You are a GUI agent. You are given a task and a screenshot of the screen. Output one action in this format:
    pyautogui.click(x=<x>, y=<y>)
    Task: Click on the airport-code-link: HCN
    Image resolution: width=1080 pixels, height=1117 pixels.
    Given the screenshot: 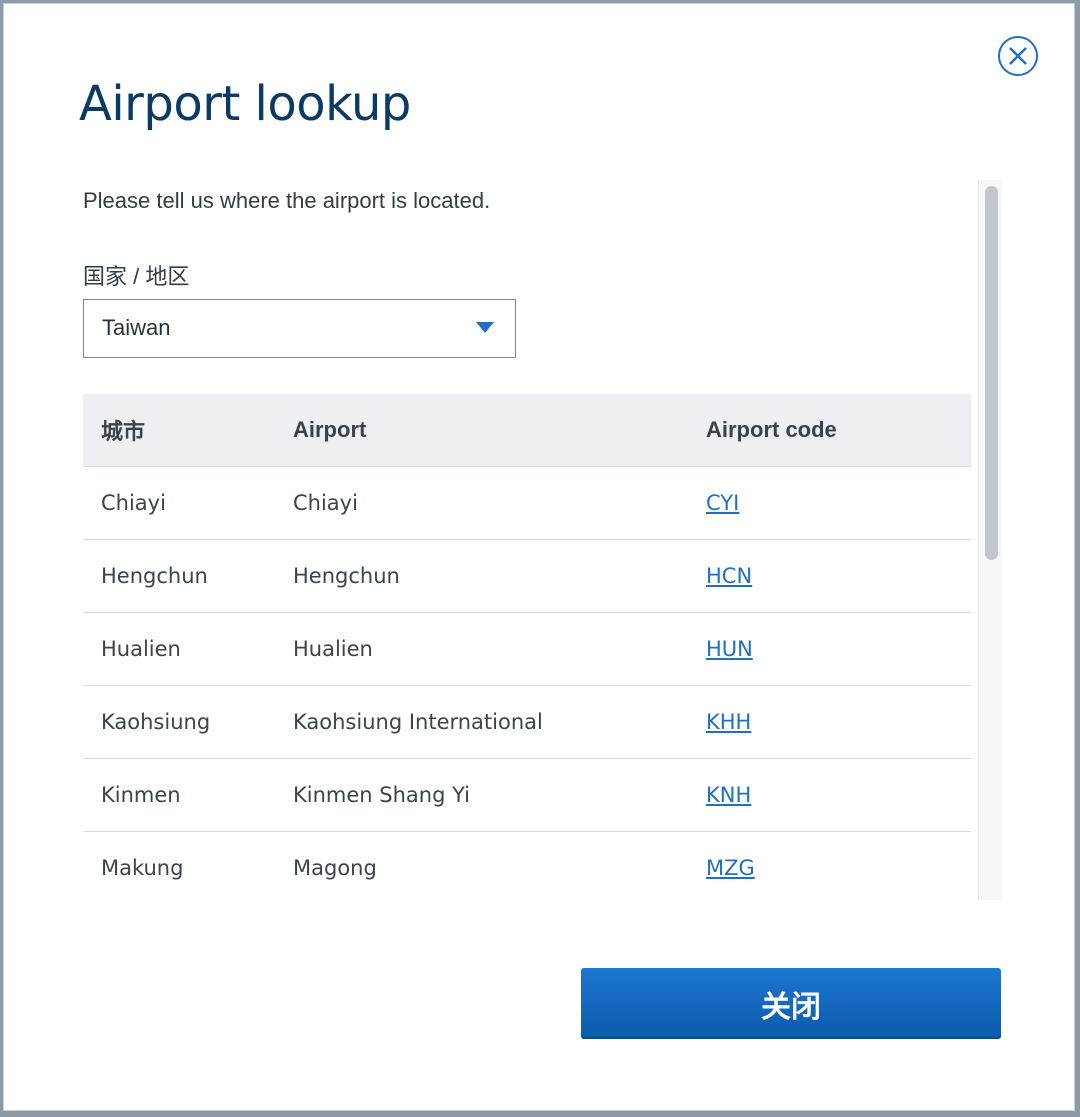 What is the action you would take?
    pyautogui.click(x=729, y=576)
    